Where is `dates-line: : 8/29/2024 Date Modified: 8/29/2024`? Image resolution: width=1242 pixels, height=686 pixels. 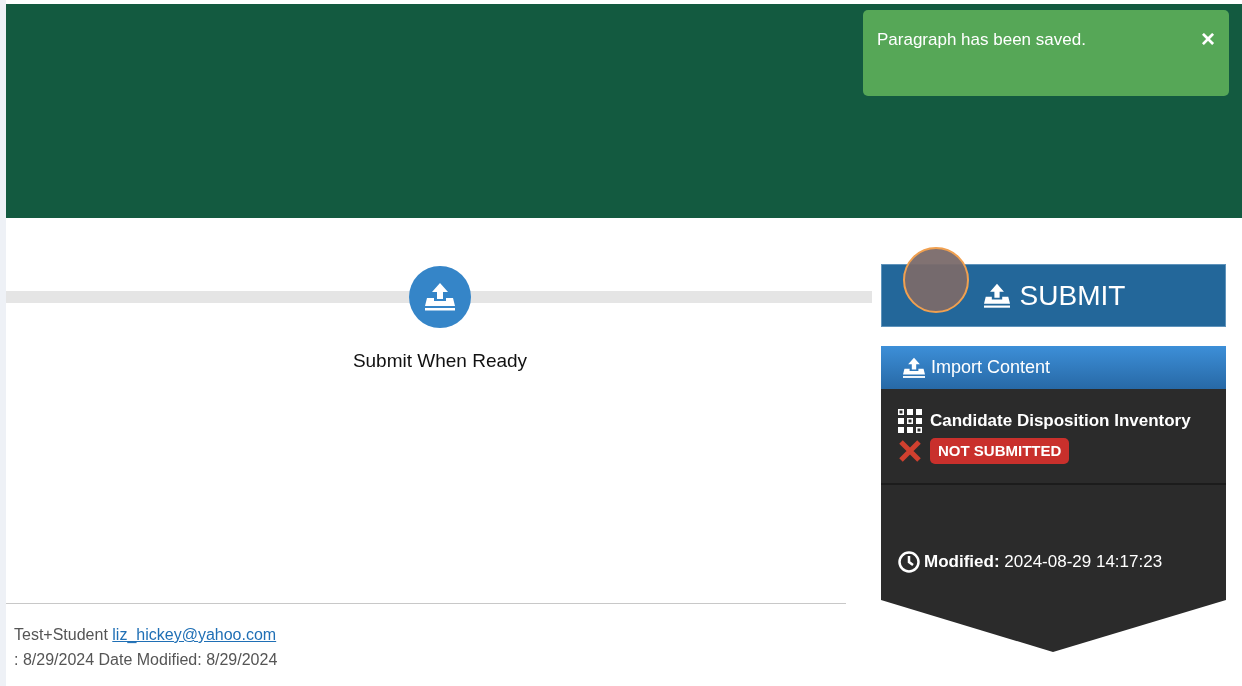
dates-line: : 8/29/2024 Date Modified: 8/29/2024 is located at coordinates (146, 660).